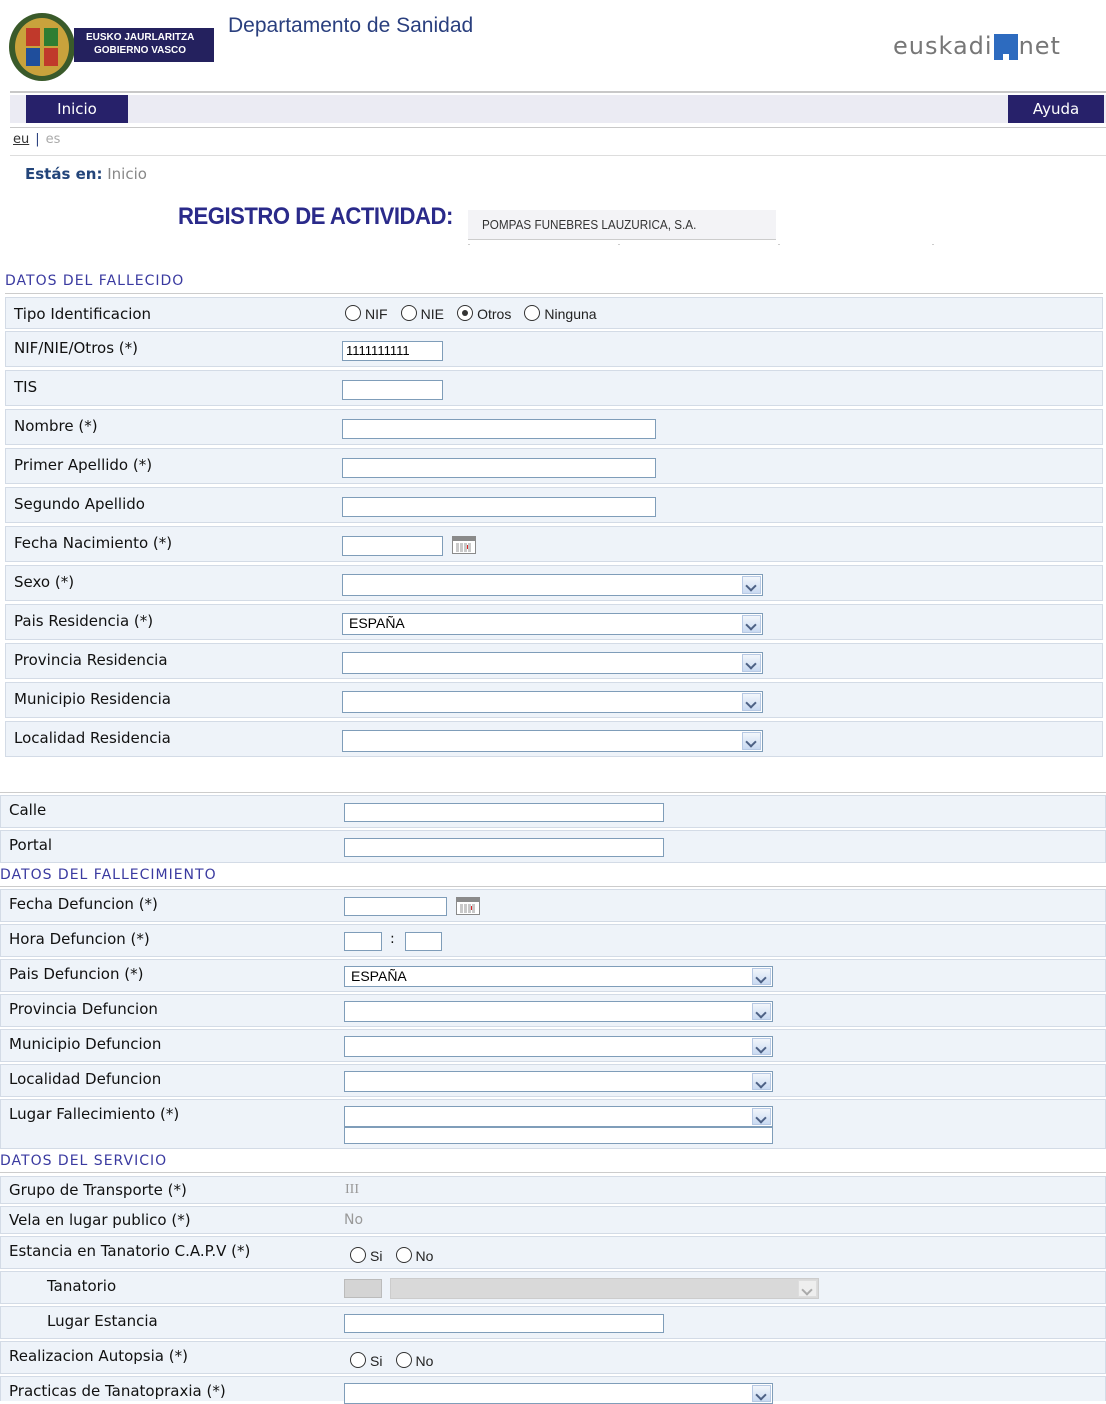 The width and height of the screenshot is (1106, 1404). Describe the element at coordinates (95, 281) in the screenshot. I see `section-title-fallecido: DATOS DEL FALLECIDO` at that location.